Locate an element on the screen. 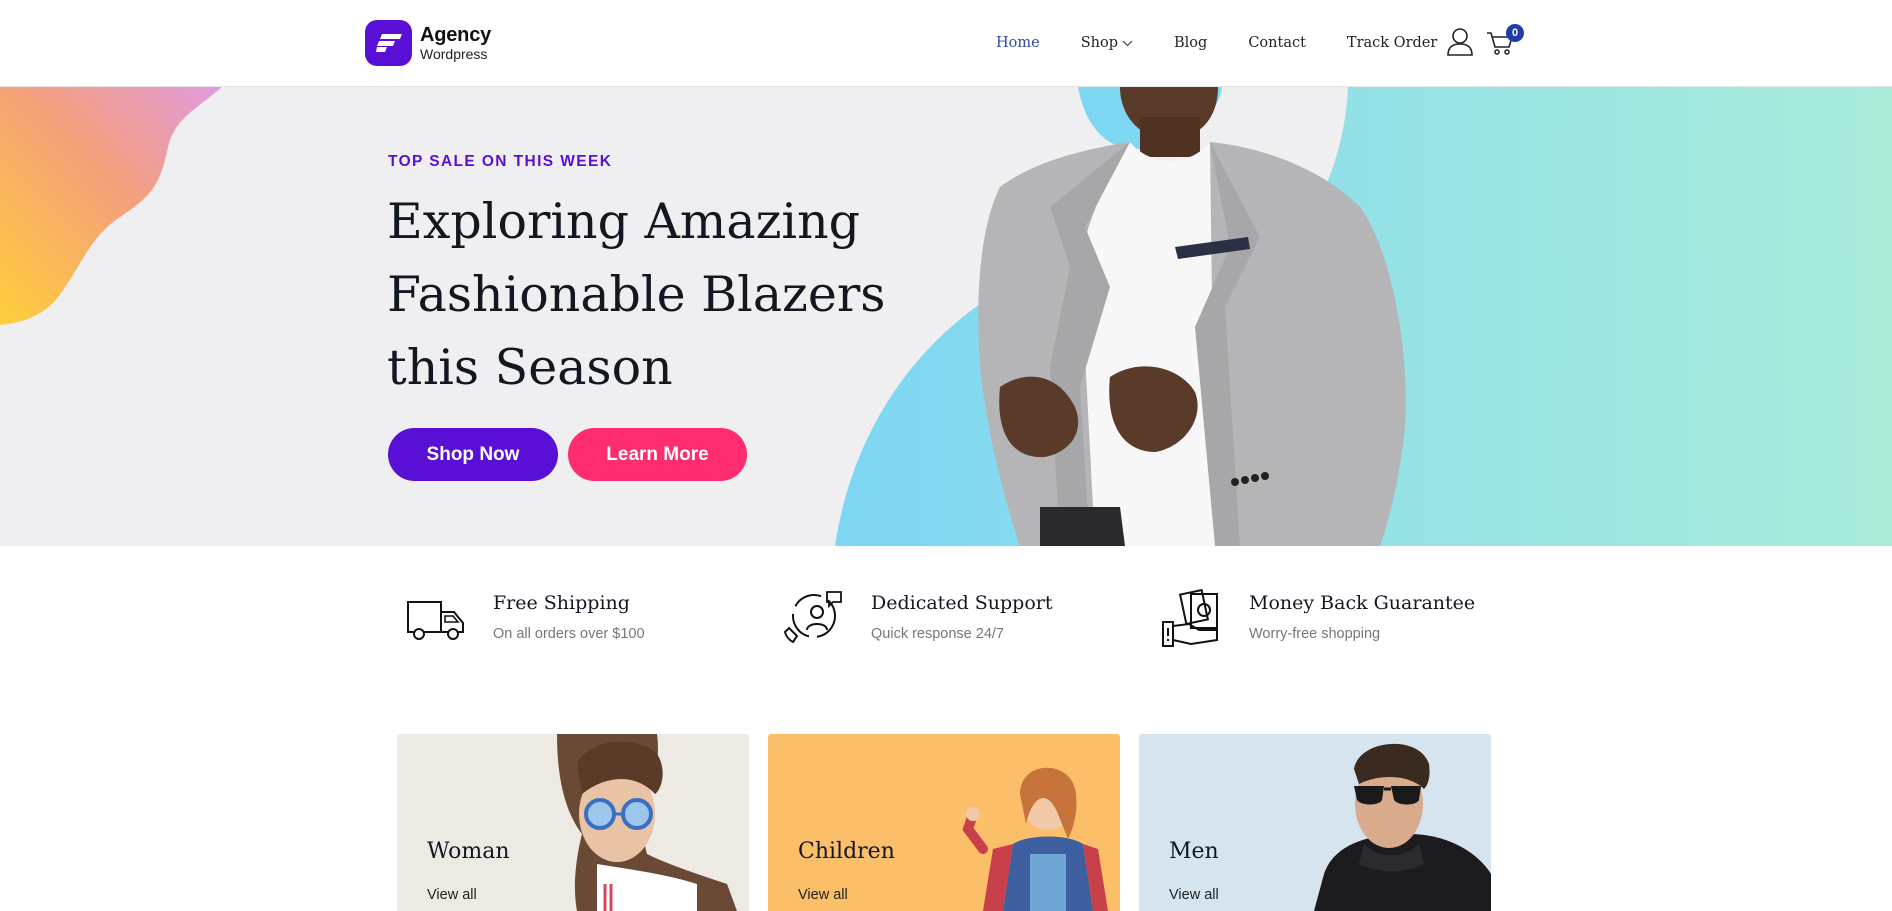 The height and width of the screenshot is (911, 1892). category-card-men: Men View all is located at coordinates (1315, 822).